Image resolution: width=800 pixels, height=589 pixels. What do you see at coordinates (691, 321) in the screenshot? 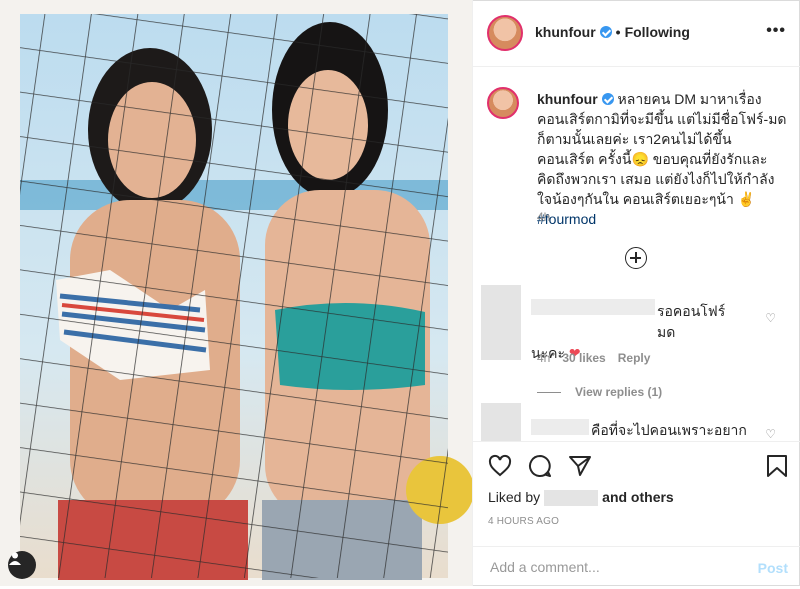
I see `comment-line-1: รอคอนโฟร์มด` at bounding box center [691, 321].